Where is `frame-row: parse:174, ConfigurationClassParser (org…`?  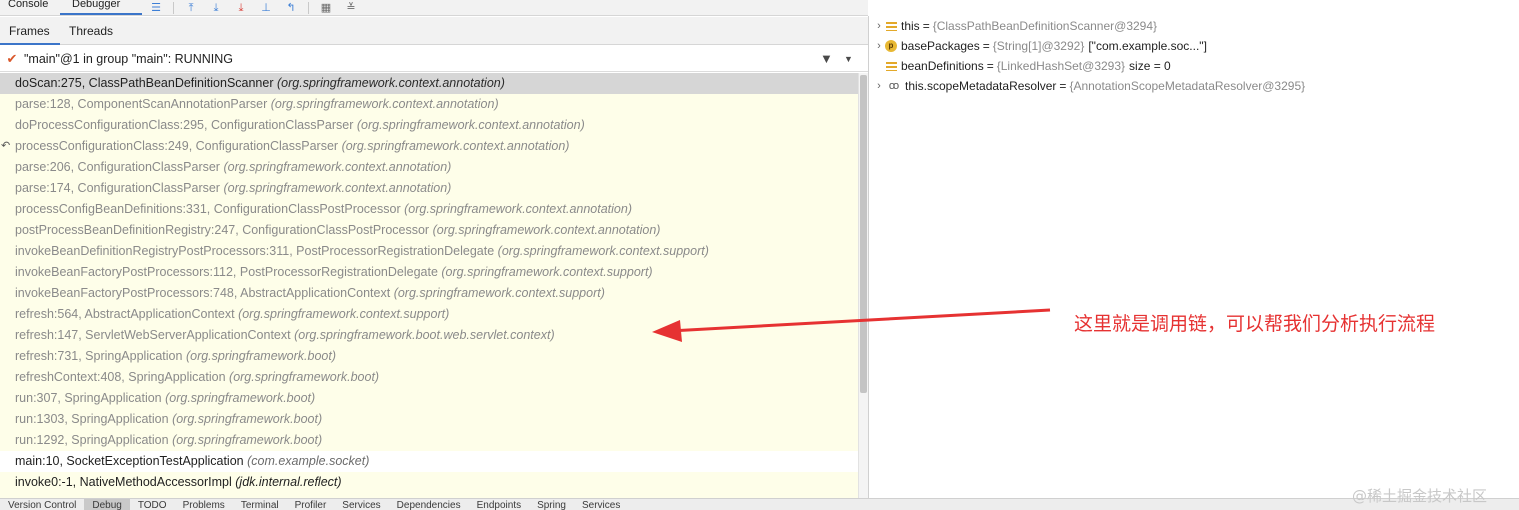
frame-row: parse:174, ConfigurationClassParser (org… is located at coordinates (429, 188).